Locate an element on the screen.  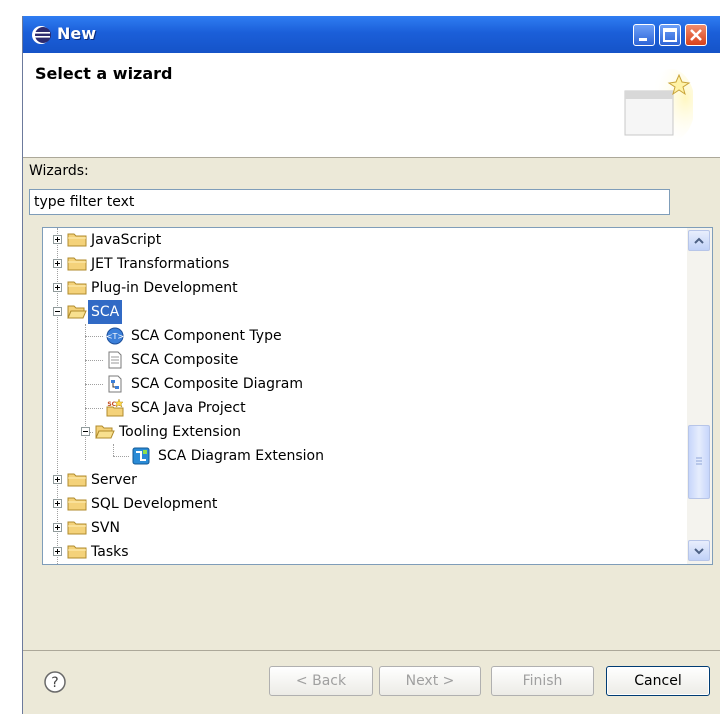
close-icon is located at coordinates (696, 35).